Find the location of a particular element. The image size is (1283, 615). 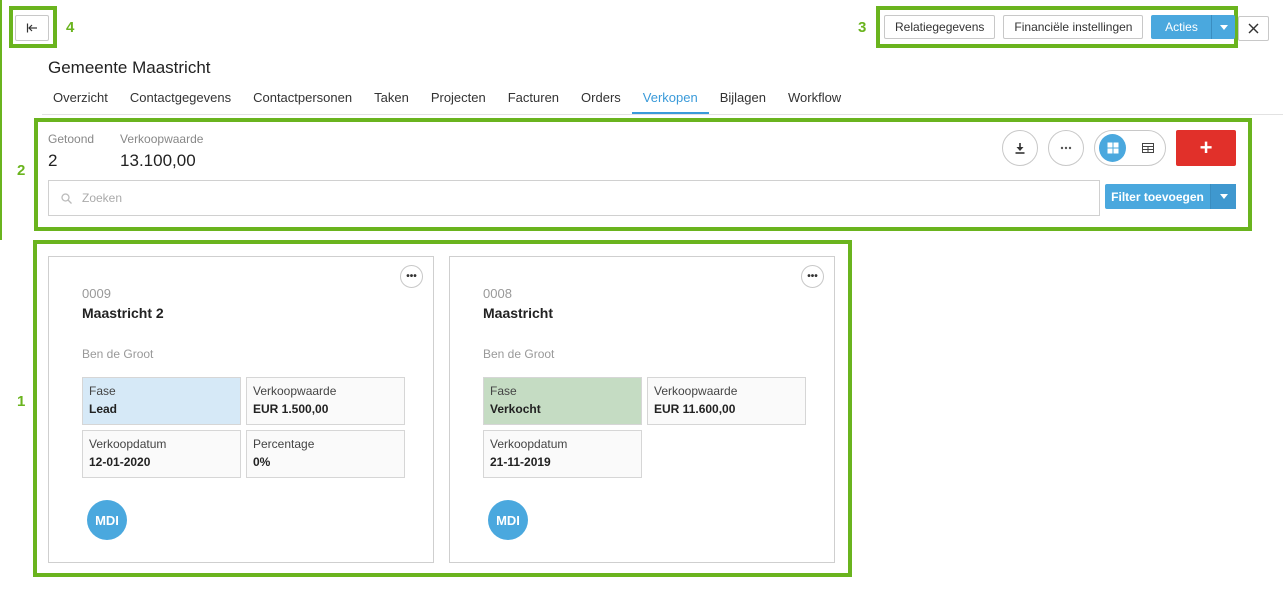

acties-button: Acties is located at coordinates (1193, 27).